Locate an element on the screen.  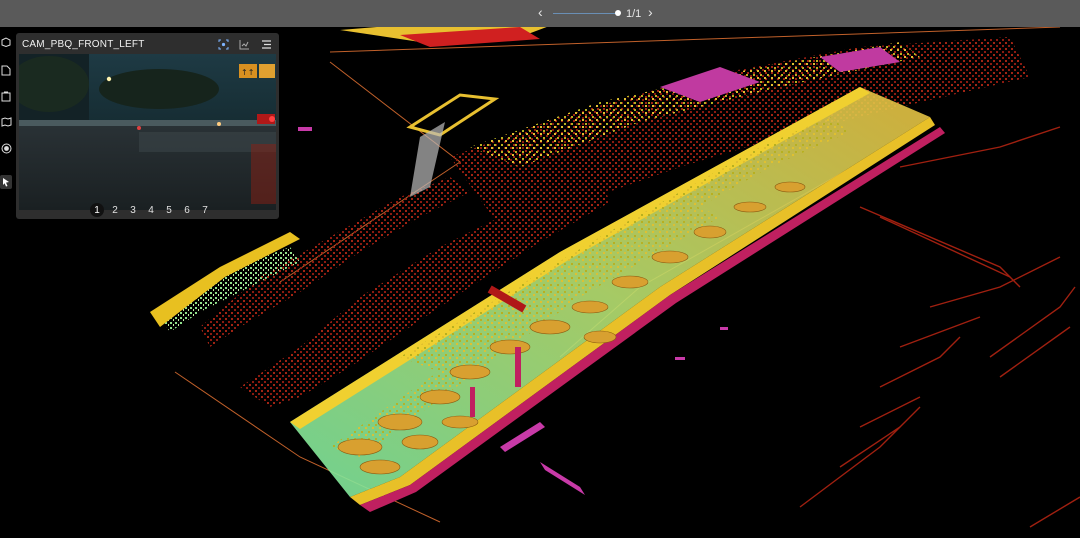
focus-icon is located at coordinates (223, 44).